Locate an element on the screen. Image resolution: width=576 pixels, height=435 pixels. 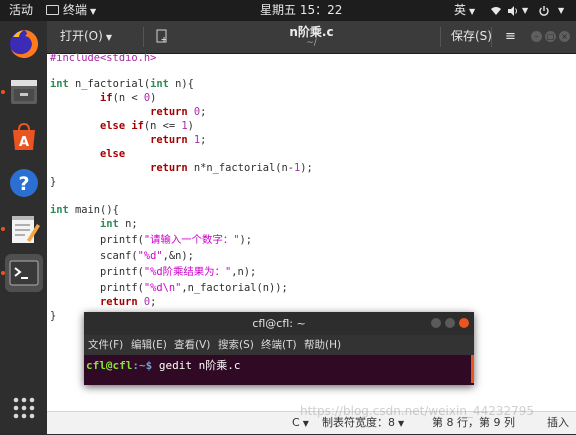
power-icon is located at coordinates (544, 10).